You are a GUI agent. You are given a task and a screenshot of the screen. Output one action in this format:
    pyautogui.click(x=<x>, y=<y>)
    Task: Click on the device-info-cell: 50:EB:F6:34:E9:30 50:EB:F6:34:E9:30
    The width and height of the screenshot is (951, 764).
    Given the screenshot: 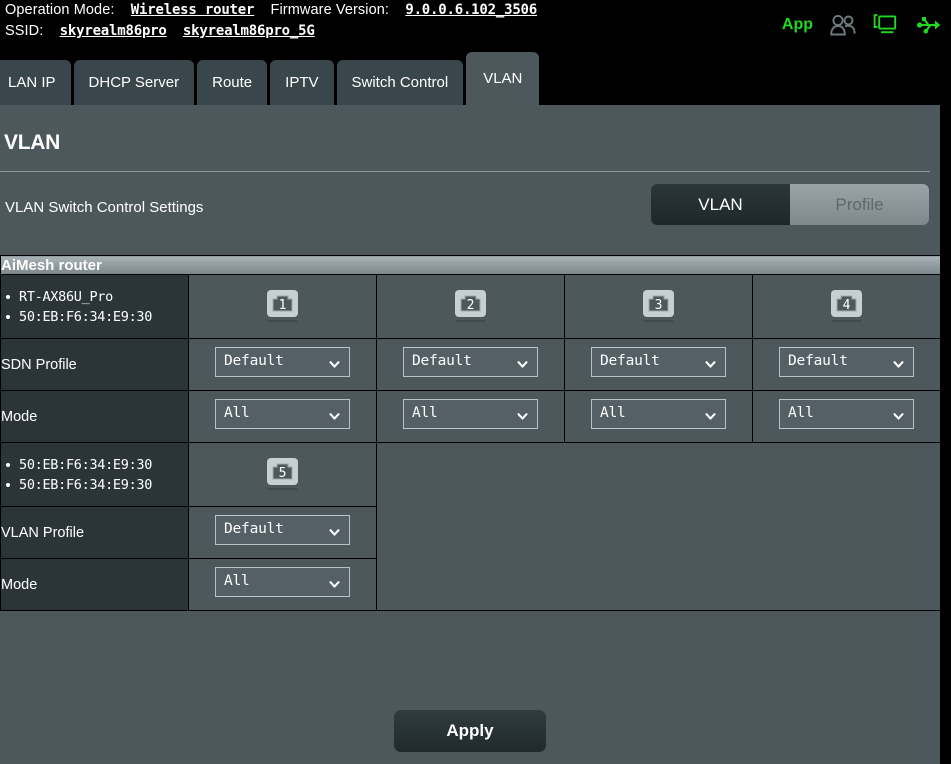 What is the action you would take?
    pyautogui.click(x=94, y=474)
    